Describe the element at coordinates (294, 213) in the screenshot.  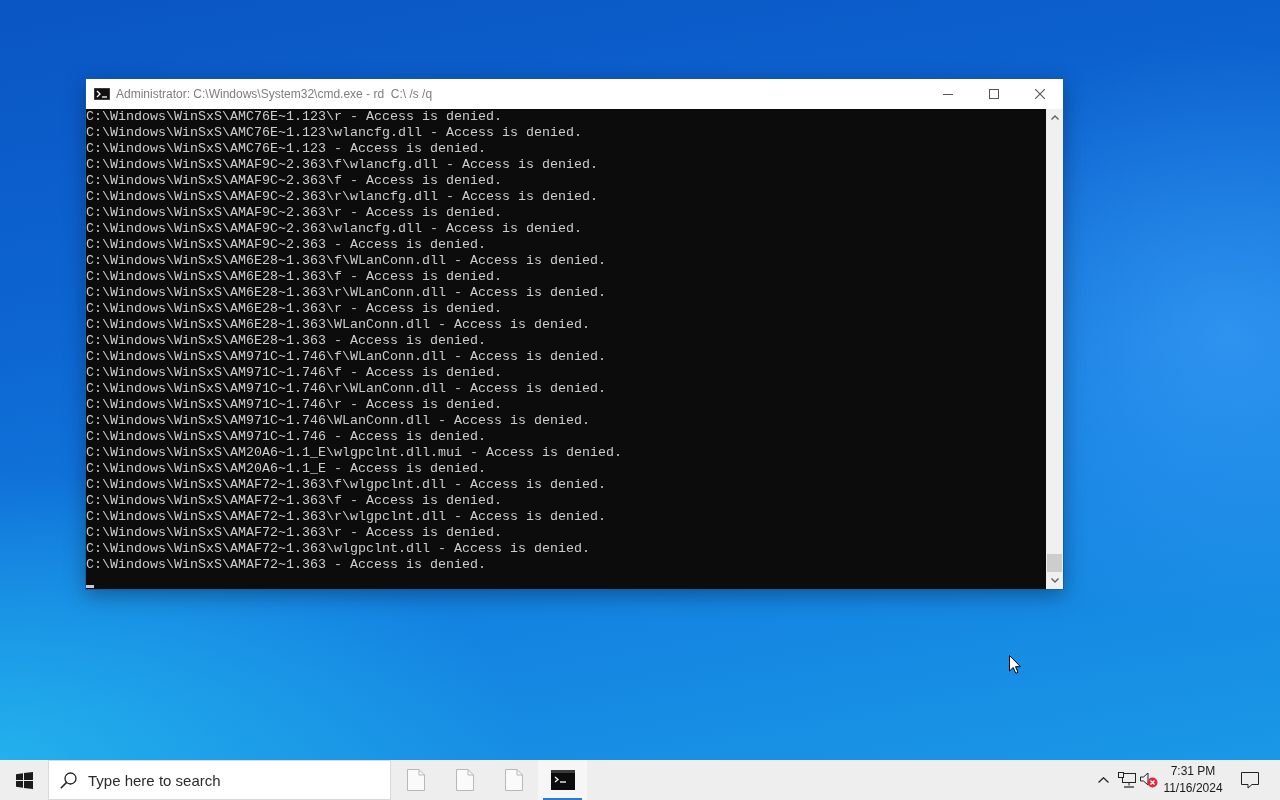
I see `console-line: C:\Windows\WinSxS\AMAF9C~2.363\r - Access is denied.` at that location.